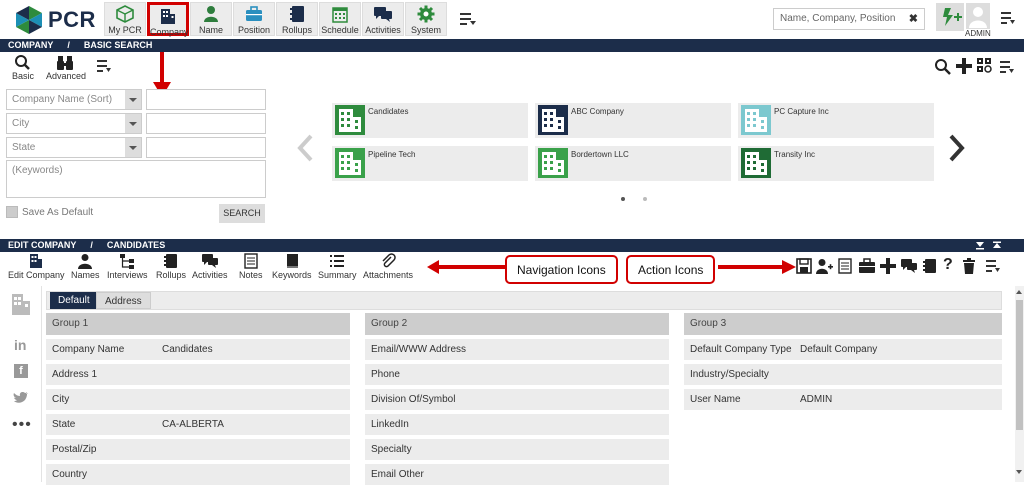  I want to click on field-row: User Name ADMIN, so click(843, 399).